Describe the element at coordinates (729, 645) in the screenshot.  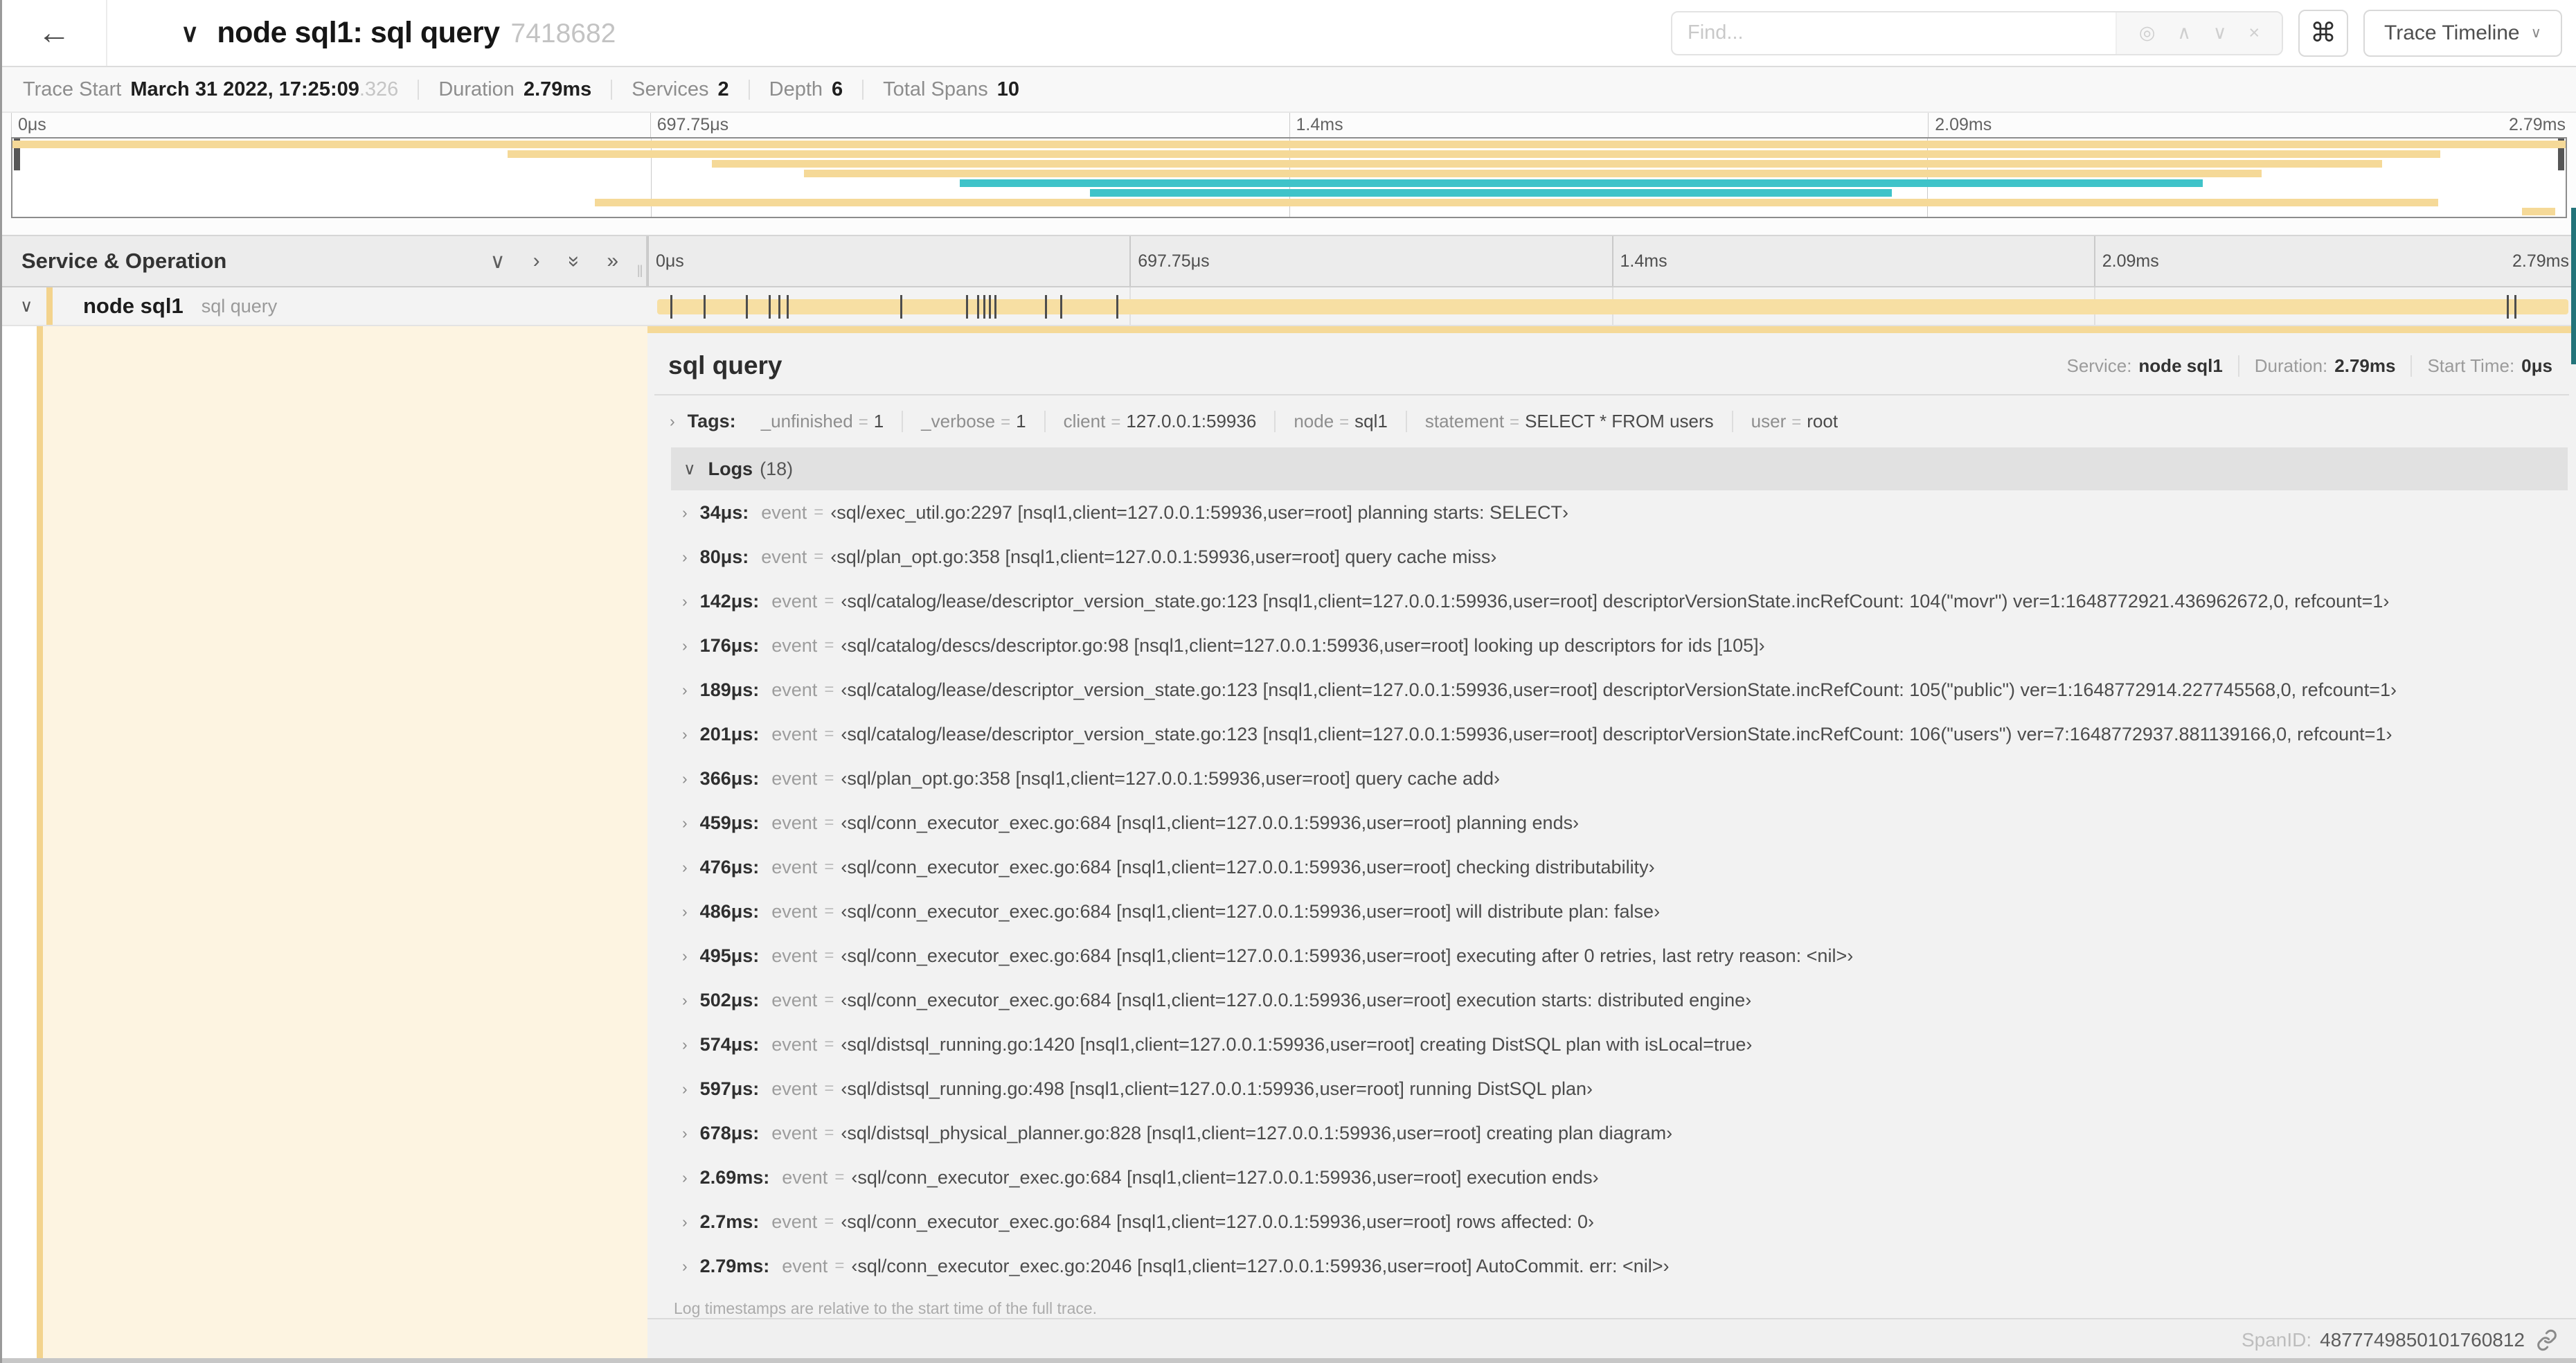
I see `log-timestamp: 176μs:` at that location.